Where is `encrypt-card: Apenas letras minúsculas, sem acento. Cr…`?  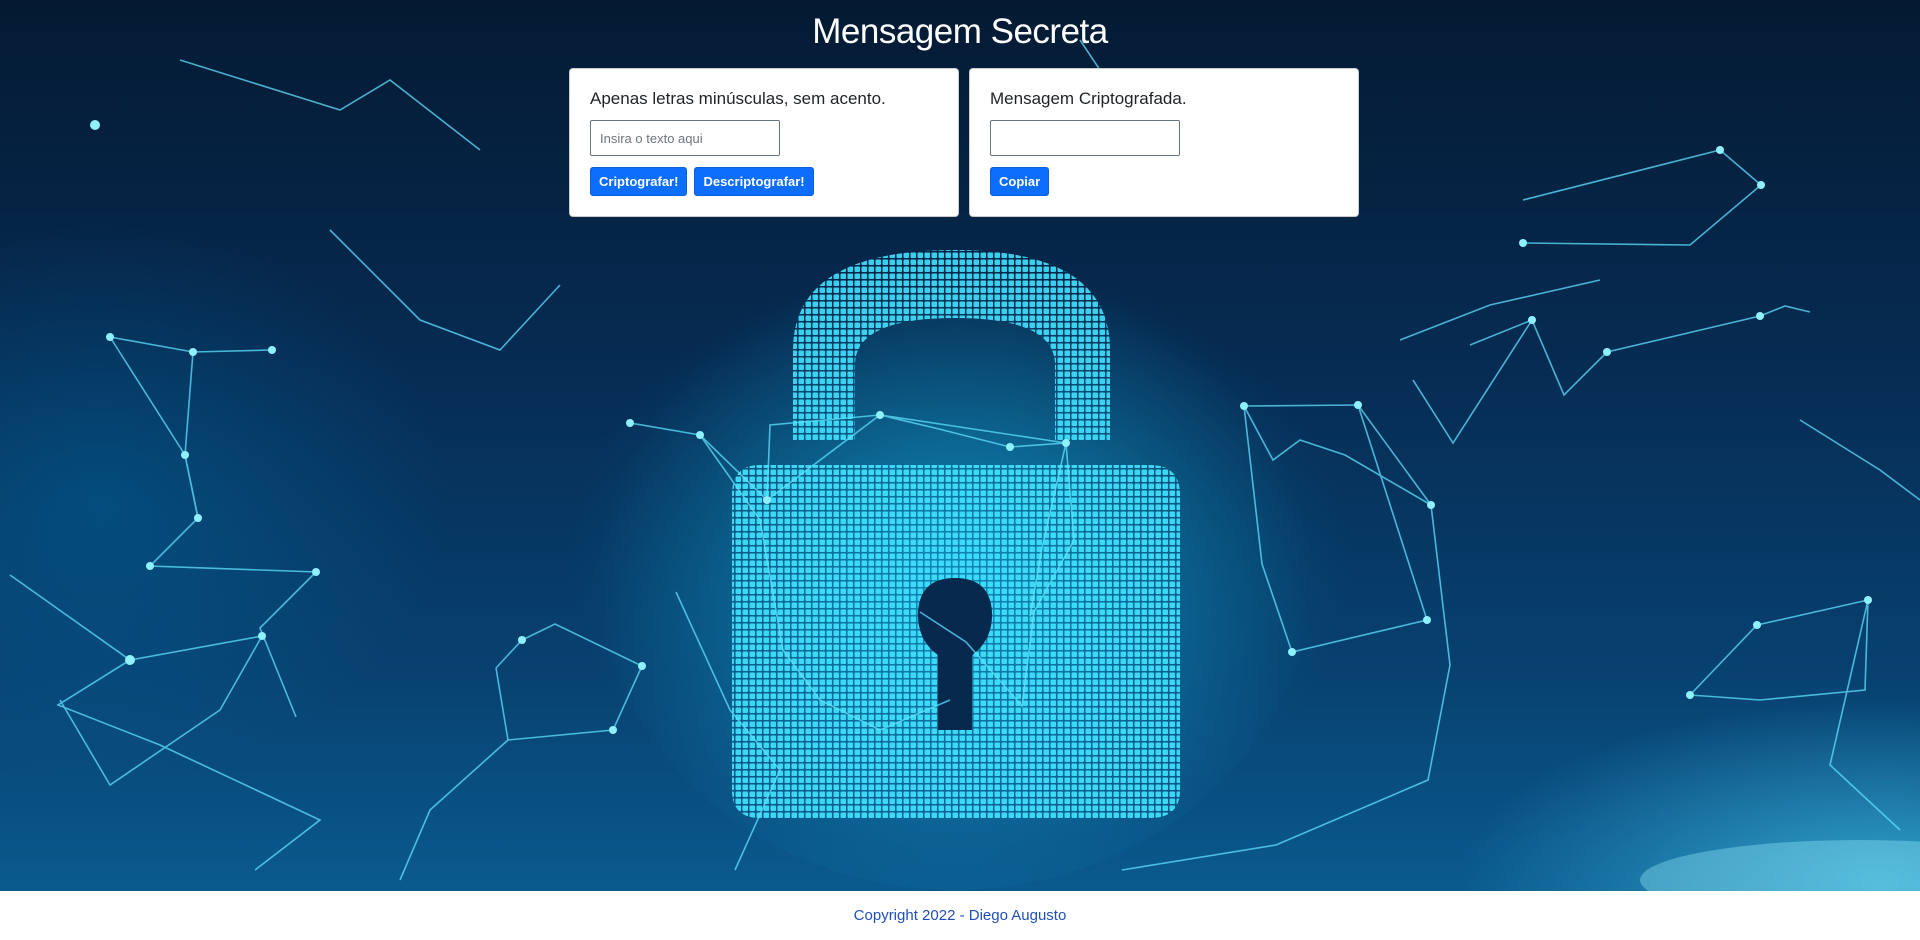 encrypt-card: Apenas letras minúsculas, sem acento. Cr… is located at coordinates (764, 142).